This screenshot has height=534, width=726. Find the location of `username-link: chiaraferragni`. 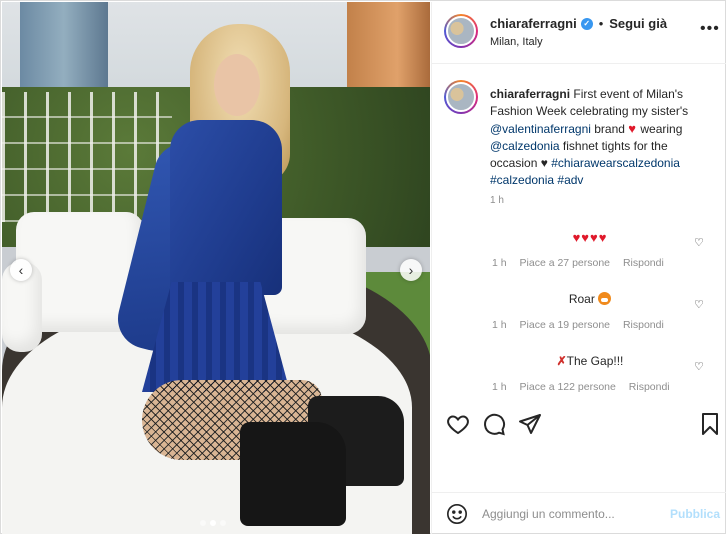

username-link: chiaraferragni is located at coordinates (533, 23).